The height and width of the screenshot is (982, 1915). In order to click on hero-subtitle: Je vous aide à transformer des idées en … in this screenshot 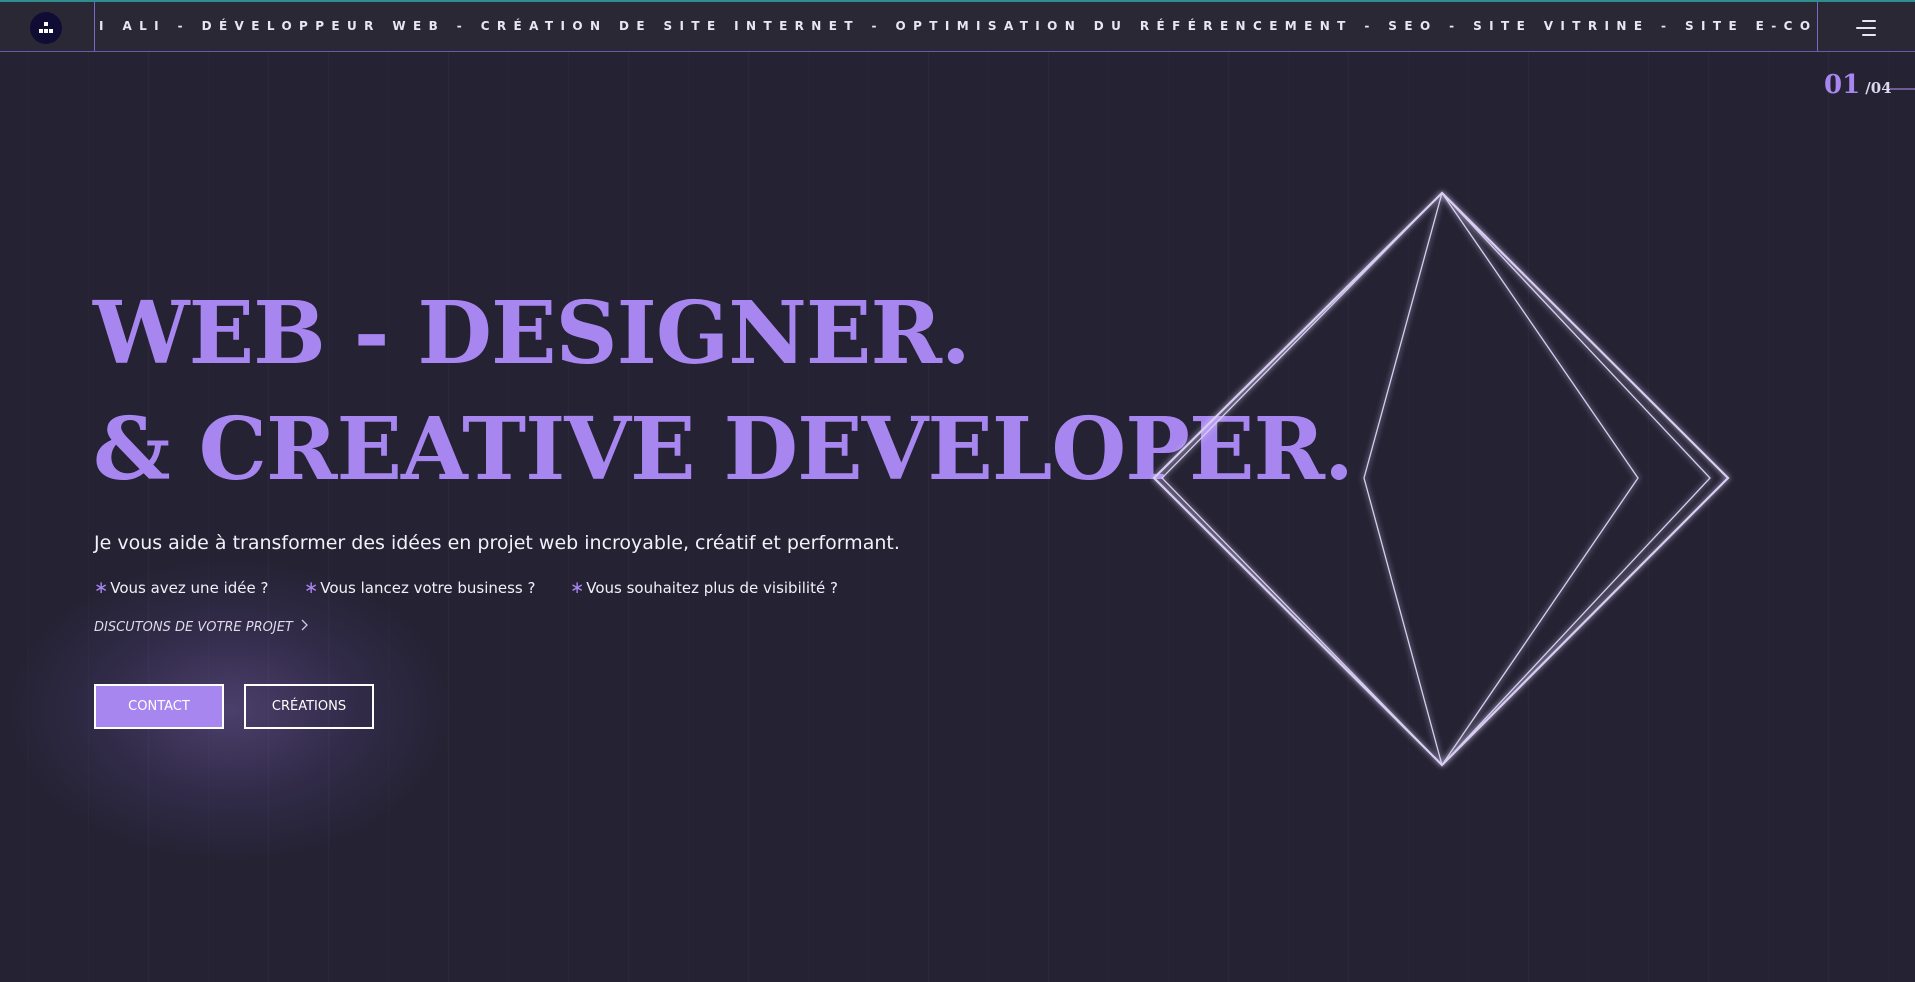, I will do `click(497, 543)`.